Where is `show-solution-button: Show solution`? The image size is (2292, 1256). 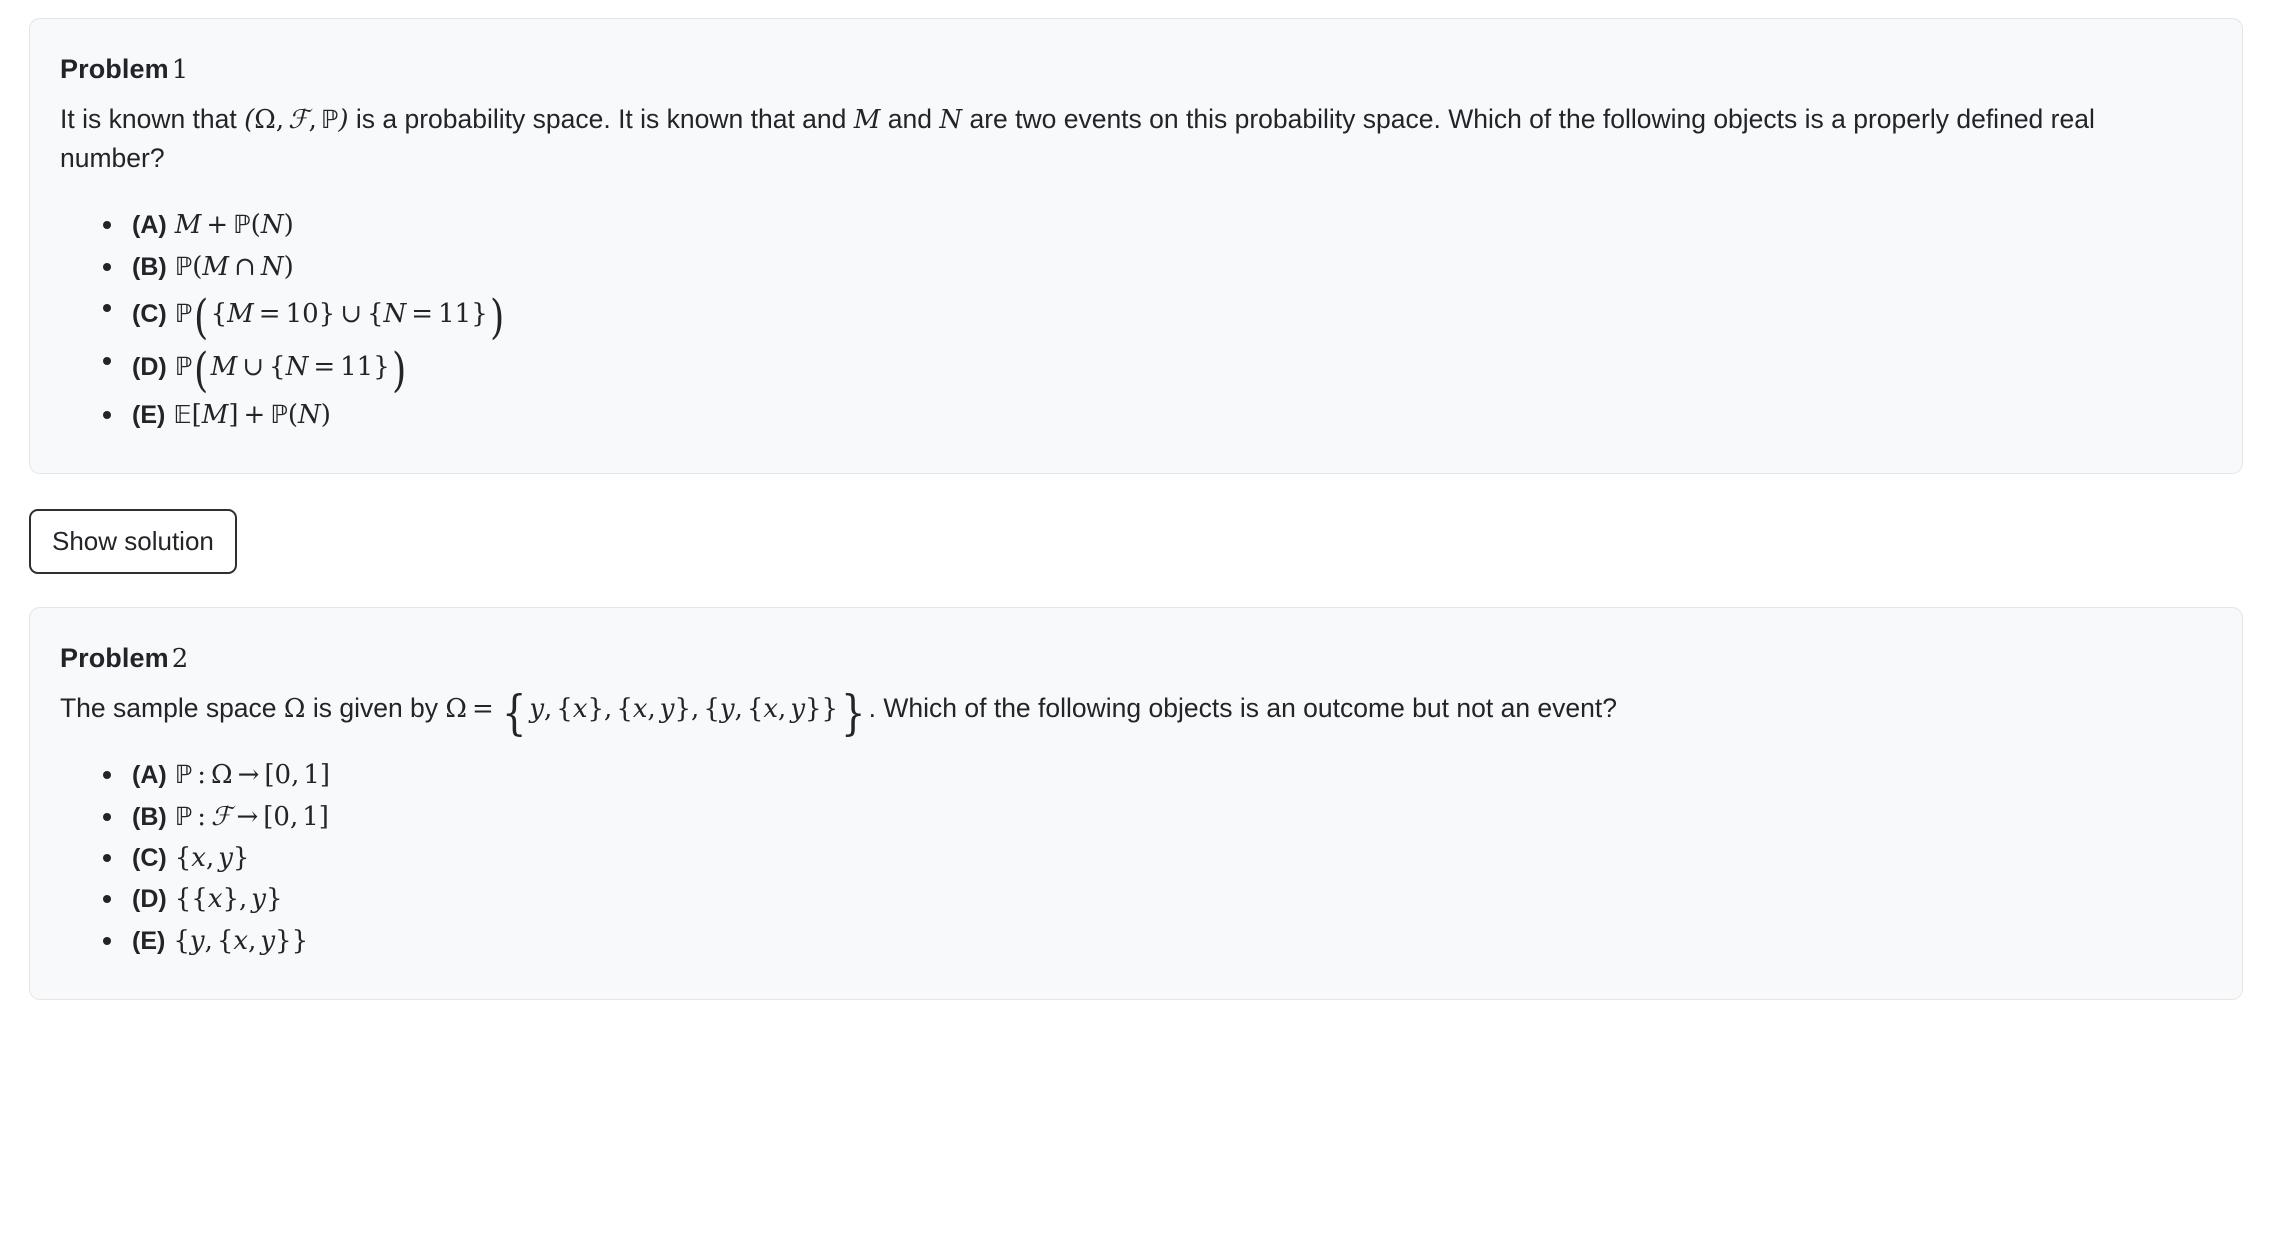
show-solution-button: Show solution is located at coordinates (133, 542).